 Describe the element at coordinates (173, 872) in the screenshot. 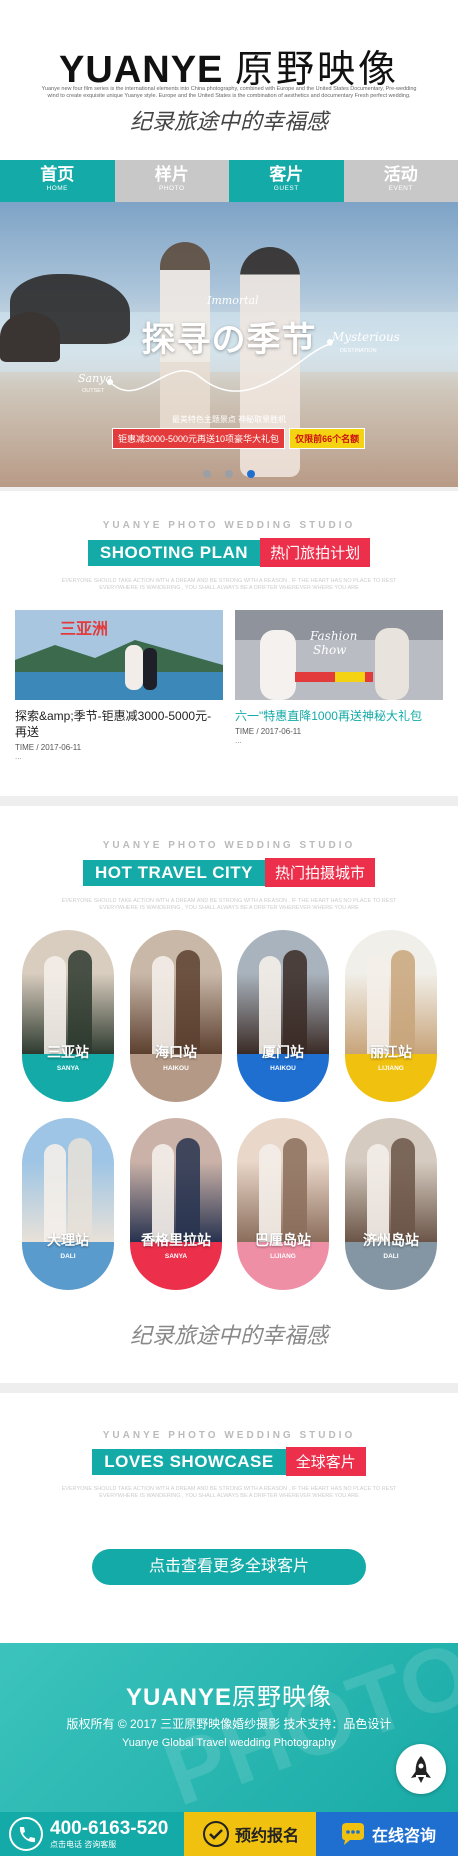

I see `section-title-en: HOT TRAVEL CITY` at that location.